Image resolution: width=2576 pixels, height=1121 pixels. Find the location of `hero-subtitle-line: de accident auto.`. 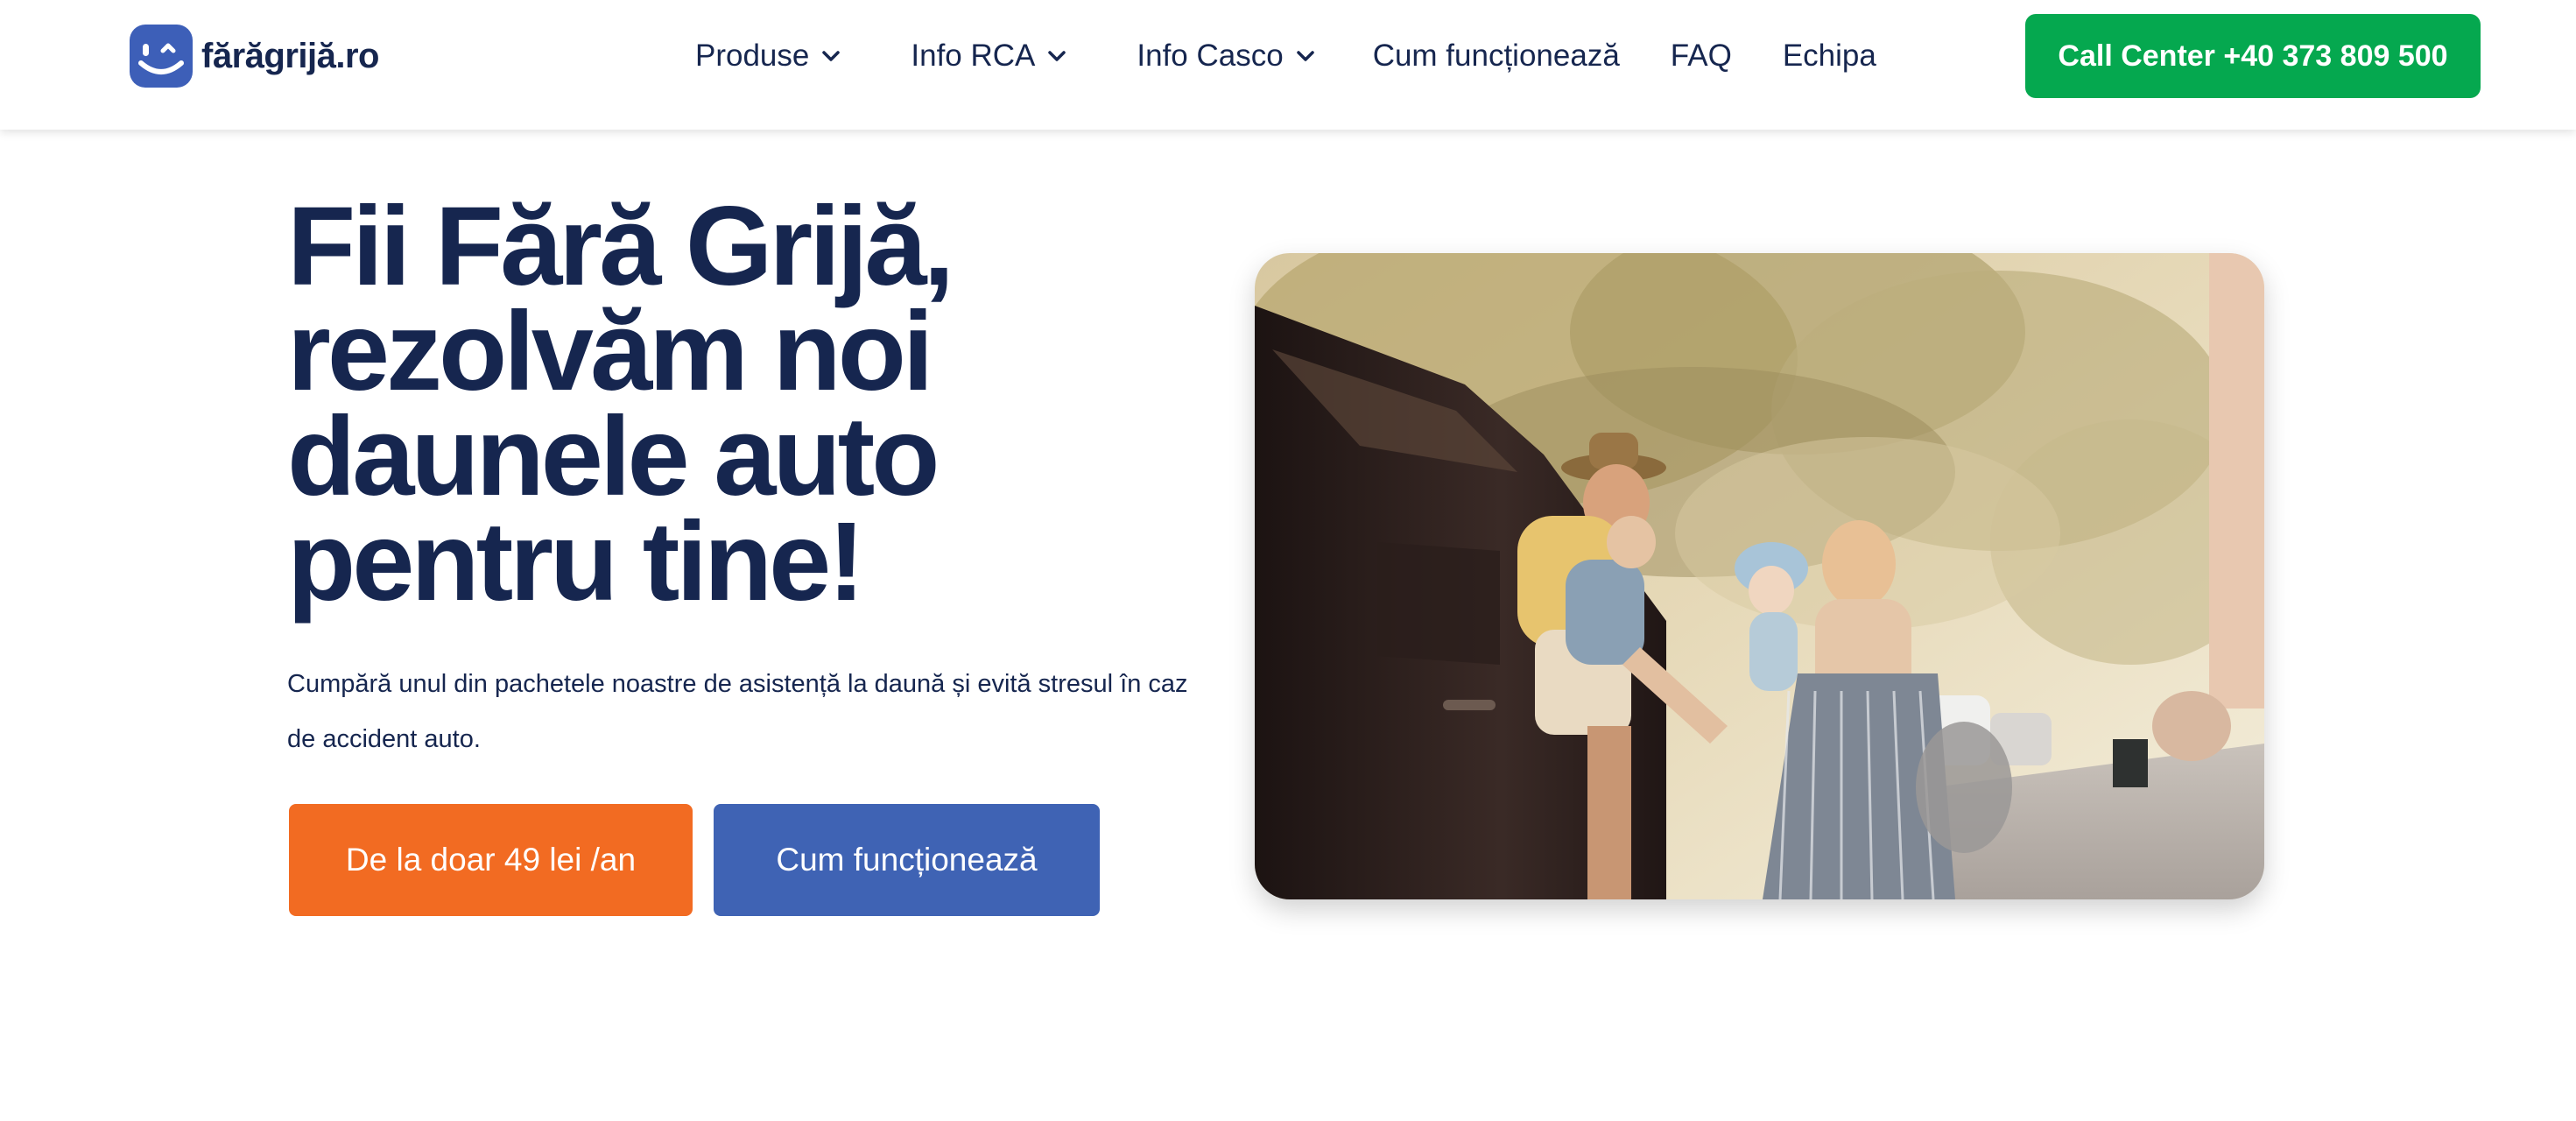

hero-subtitle-line: de accident auto. is located at coordinates (384, 739).